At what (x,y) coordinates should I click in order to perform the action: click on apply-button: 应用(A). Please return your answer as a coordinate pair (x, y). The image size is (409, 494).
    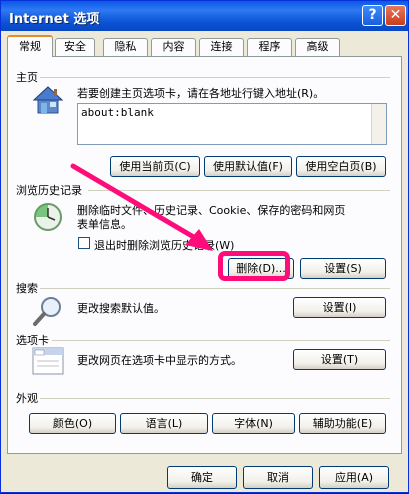
    Looking at the image, I should click on (354, 477).